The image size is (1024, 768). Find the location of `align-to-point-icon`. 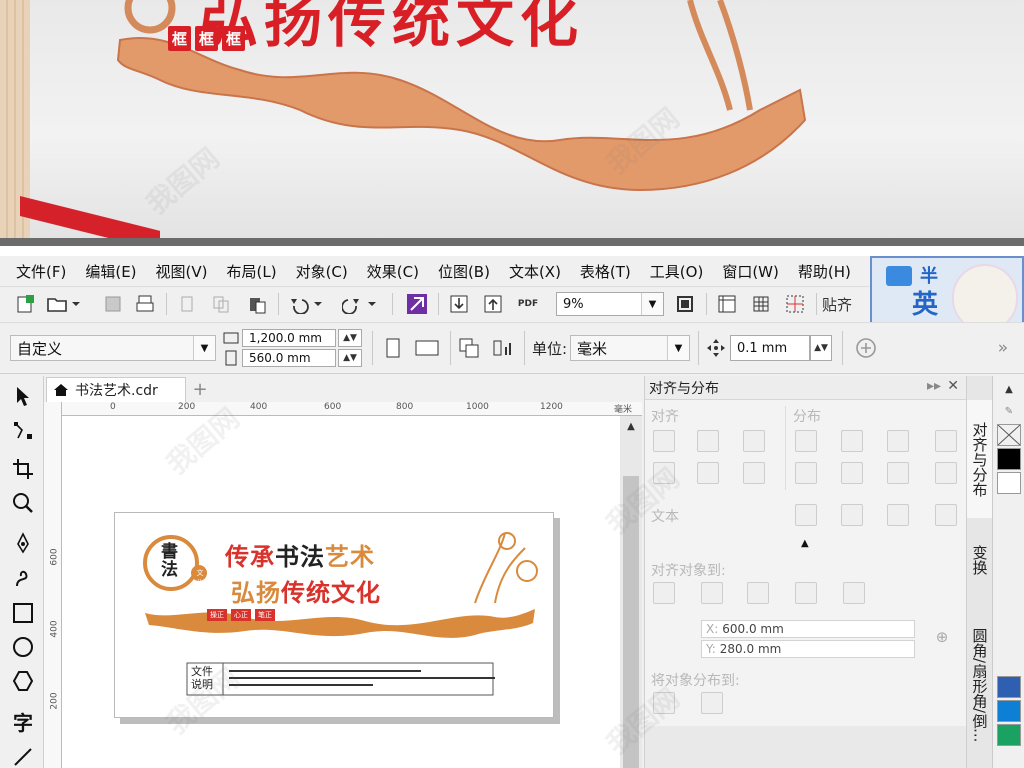

align-to-point-icon is located at coordinates (854, 593).